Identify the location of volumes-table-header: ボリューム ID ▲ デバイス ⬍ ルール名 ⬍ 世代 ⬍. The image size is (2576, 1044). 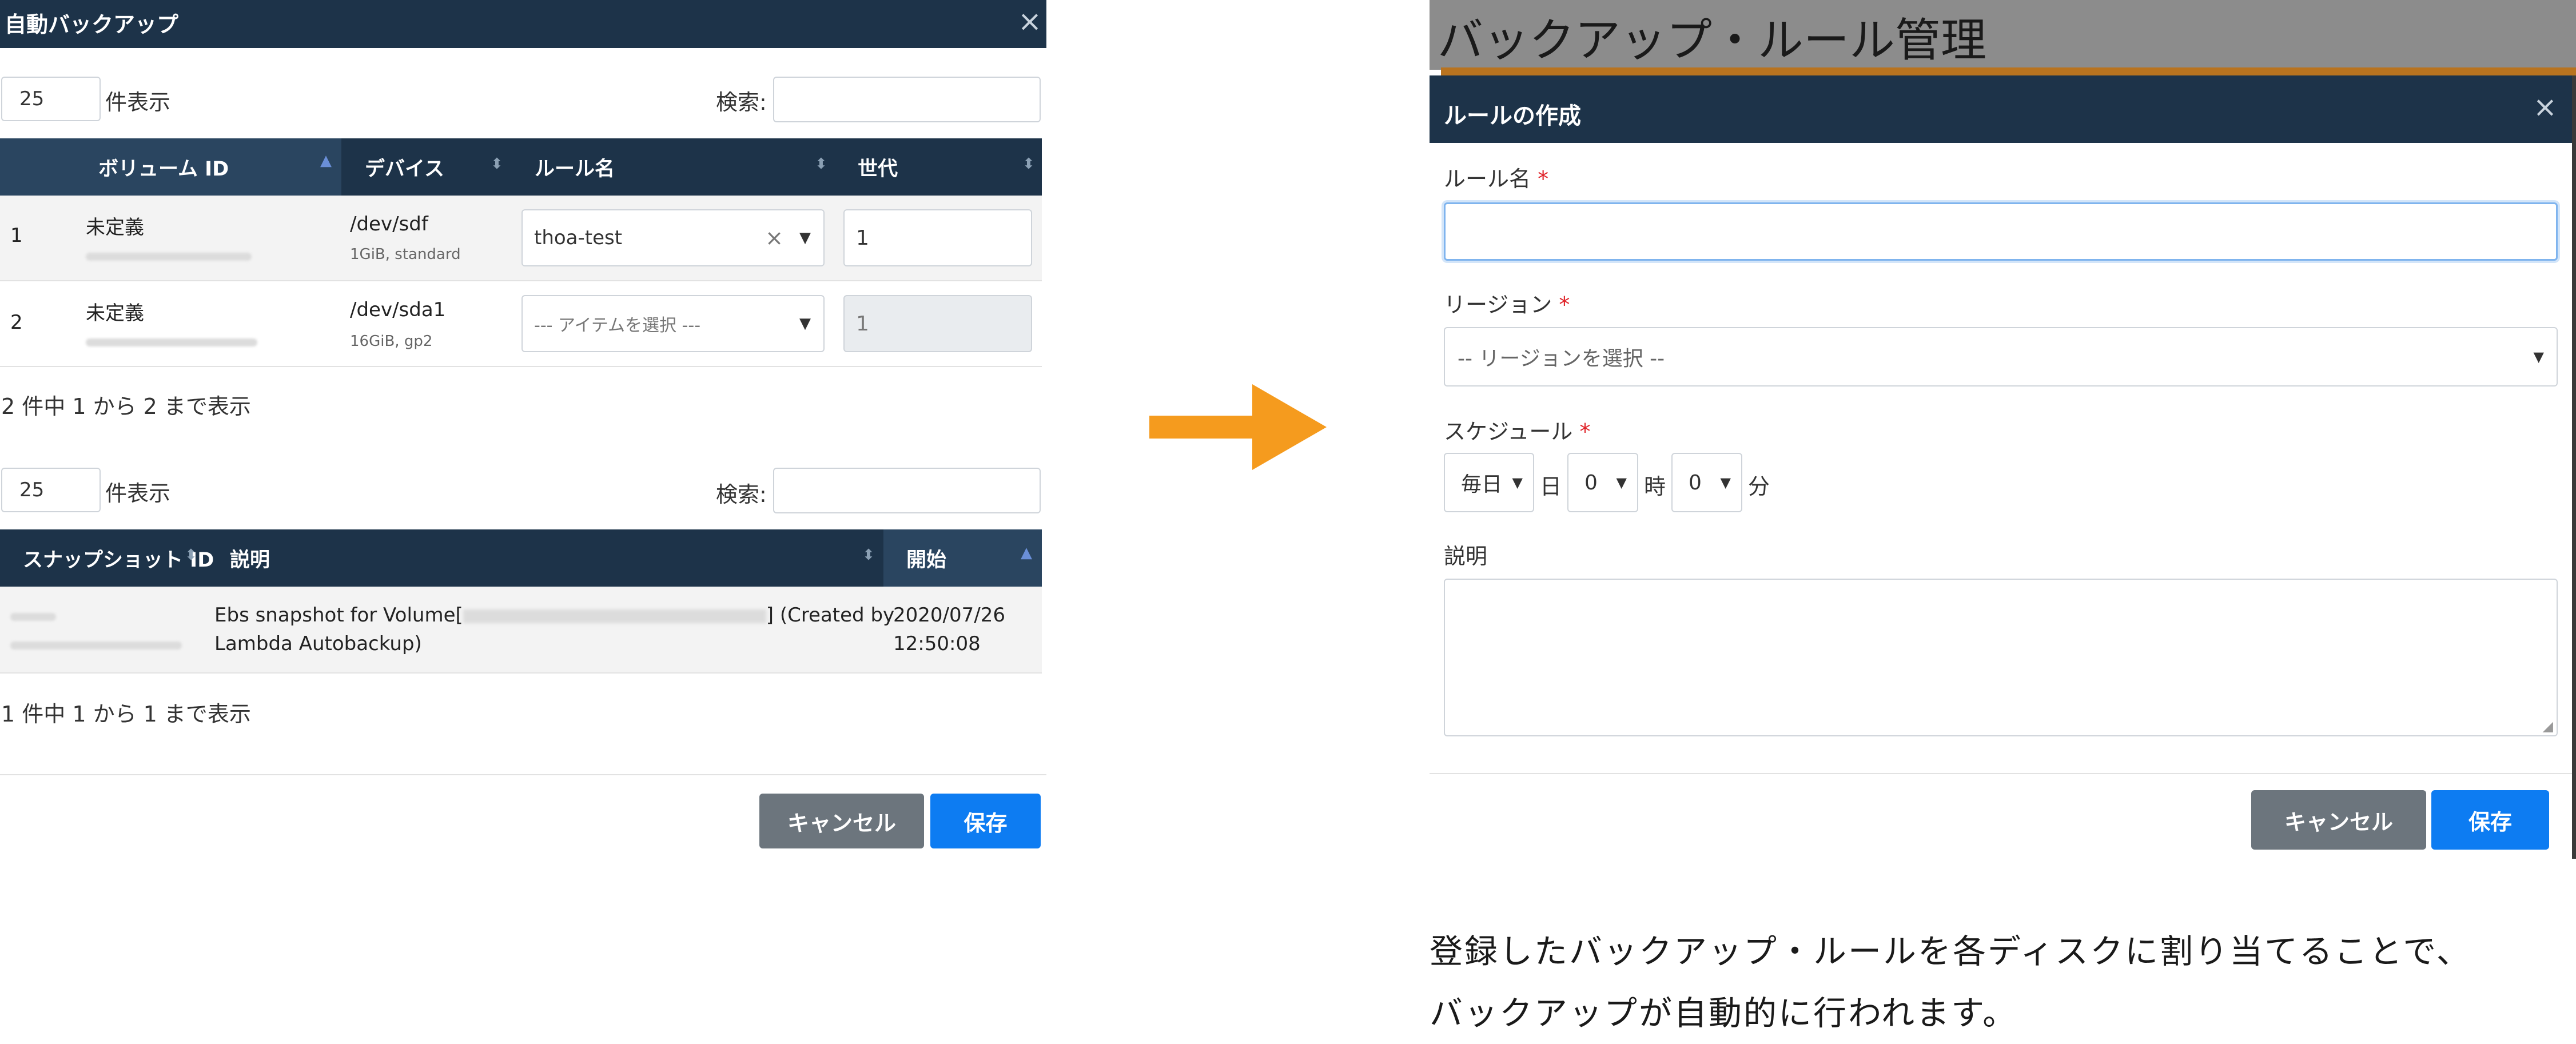
(521, 167).